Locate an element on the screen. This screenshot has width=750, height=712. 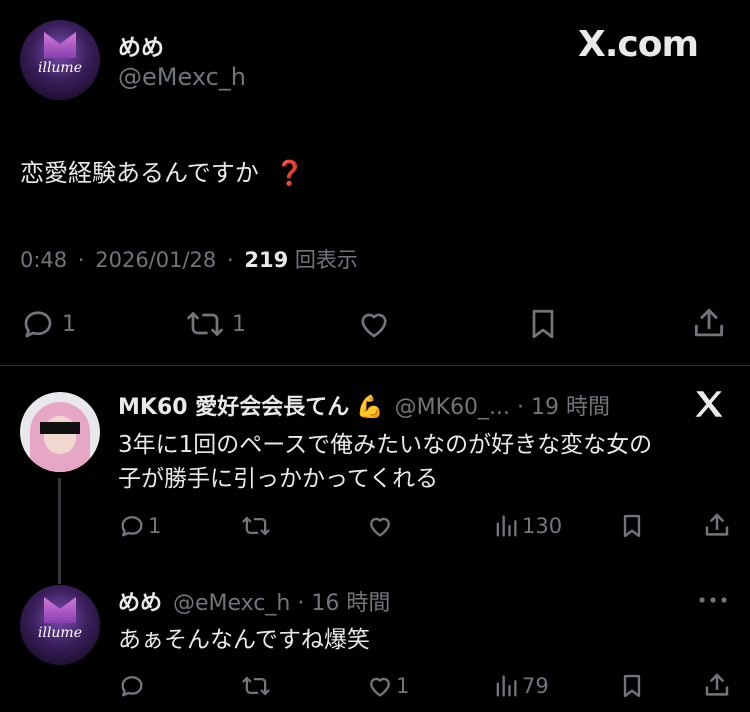
reply2-share-button is located at coordinates (717, 687).